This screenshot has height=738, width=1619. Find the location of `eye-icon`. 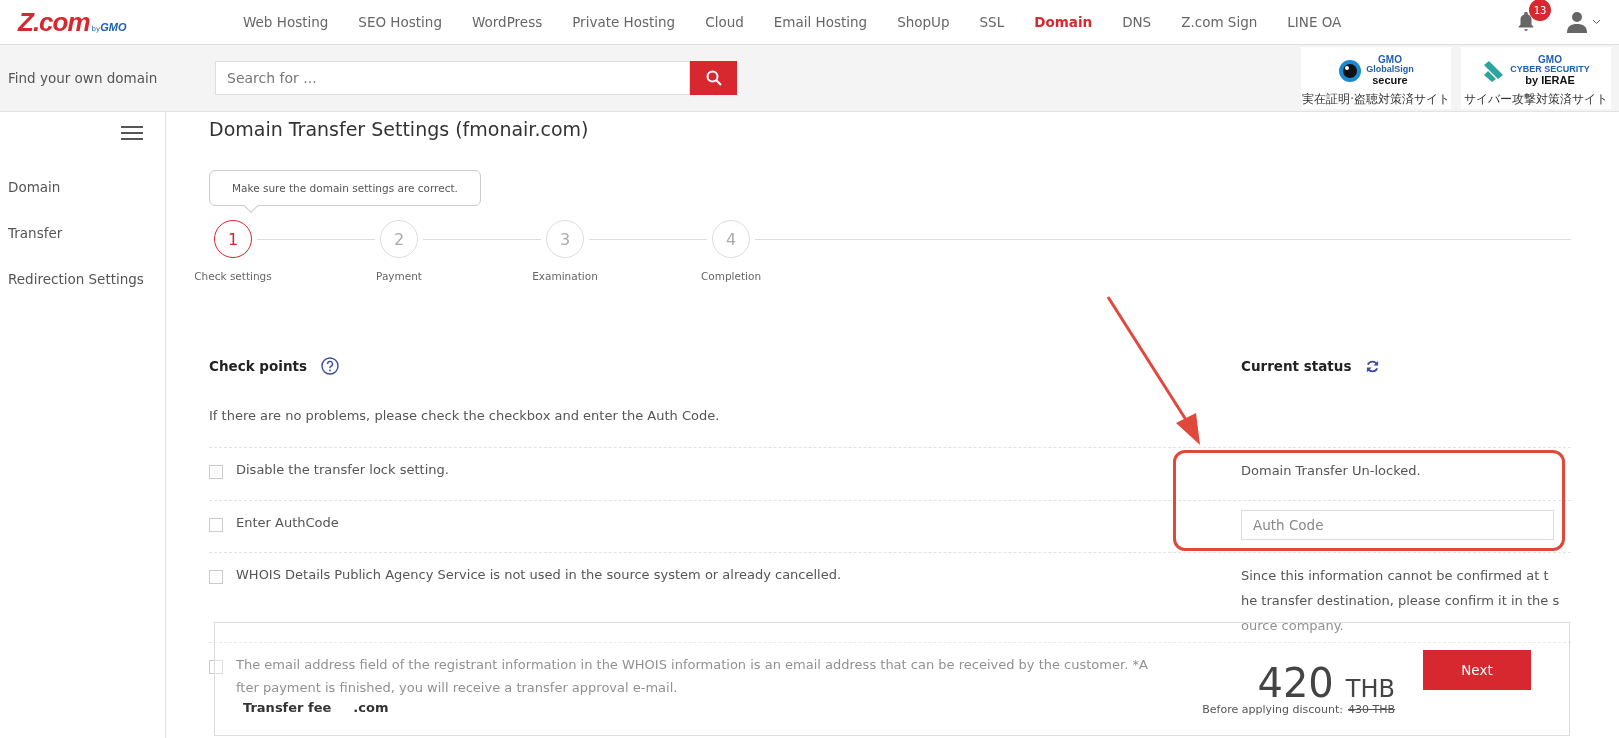

eye-icon is located at coordinates (1350, 70).